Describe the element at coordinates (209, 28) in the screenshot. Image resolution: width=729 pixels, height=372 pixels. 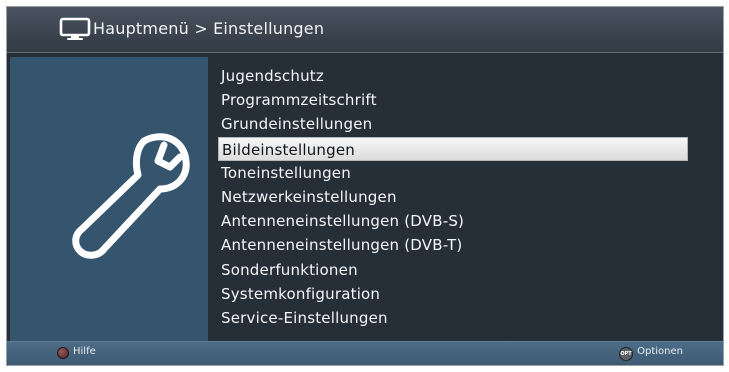
I see `breadcrumb: Hauptmenü > Einstellungen` at that location.